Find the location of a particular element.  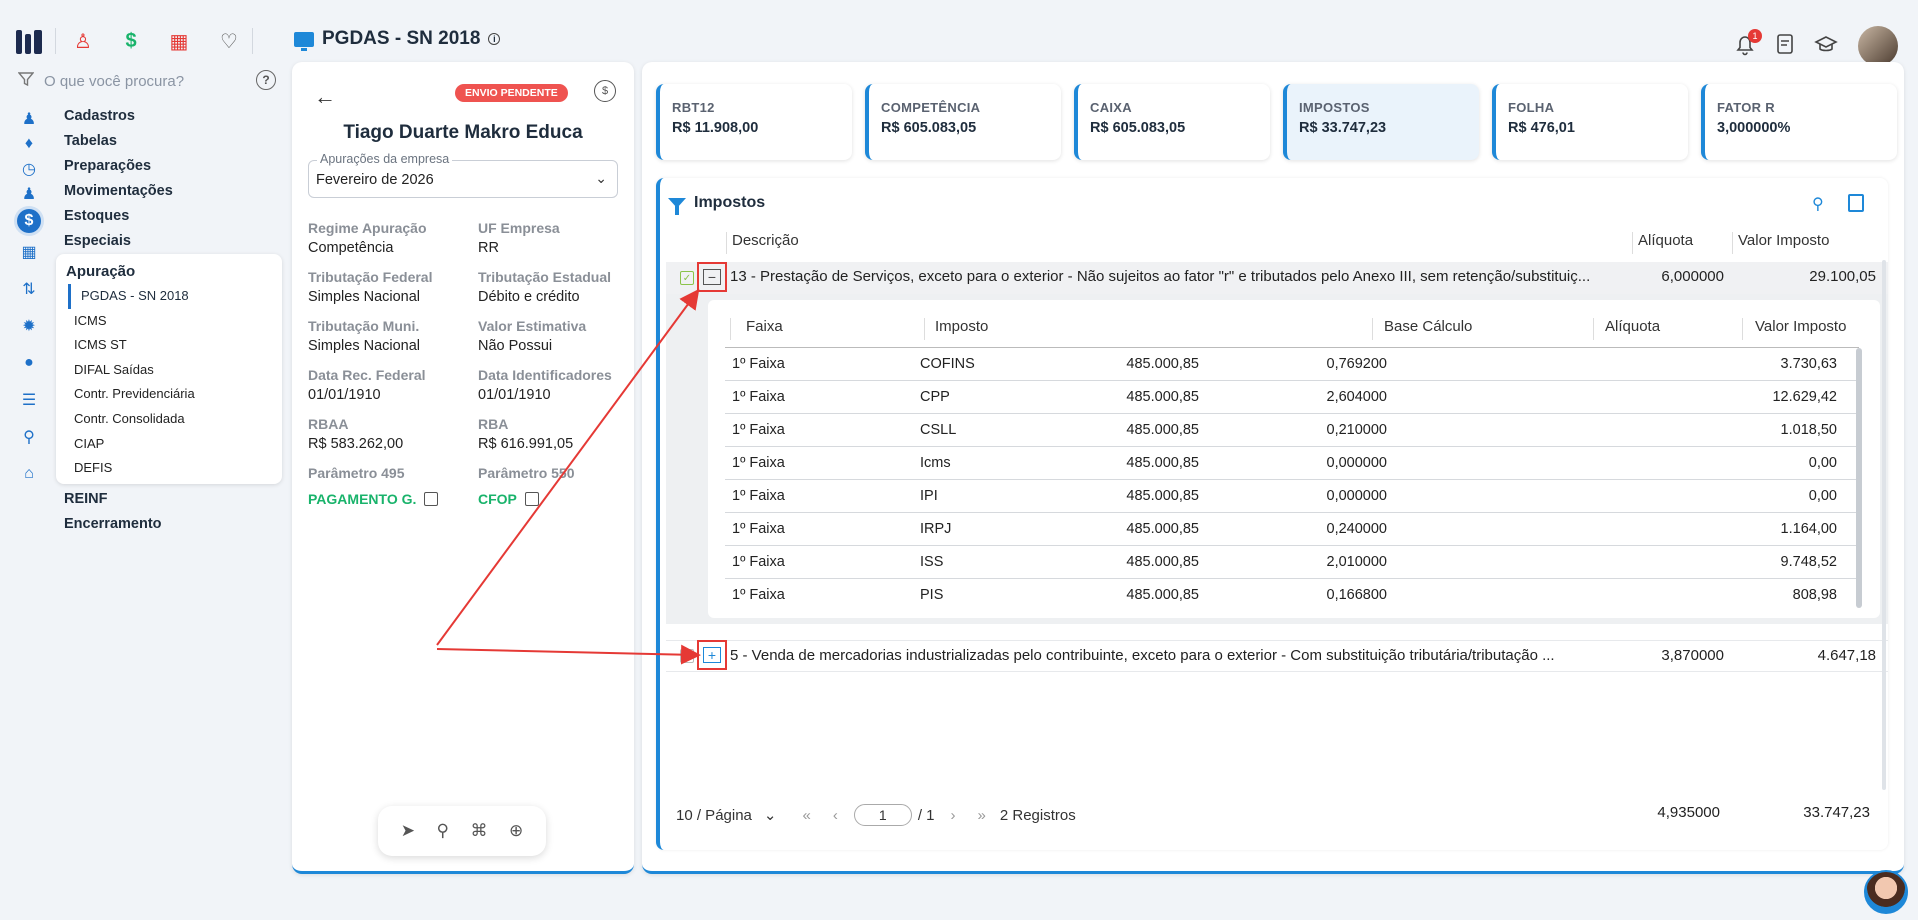

annotation-arrows is located at coordinates (568, 476).